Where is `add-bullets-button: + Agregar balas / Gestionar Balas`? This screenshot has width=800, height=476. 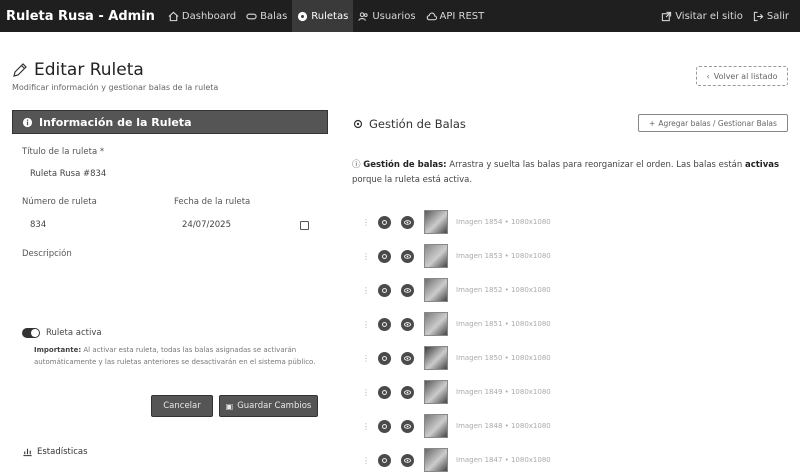 add-bullets-button: + Agregar balas / Gestionar Balas is located at coordinates (713, 123).